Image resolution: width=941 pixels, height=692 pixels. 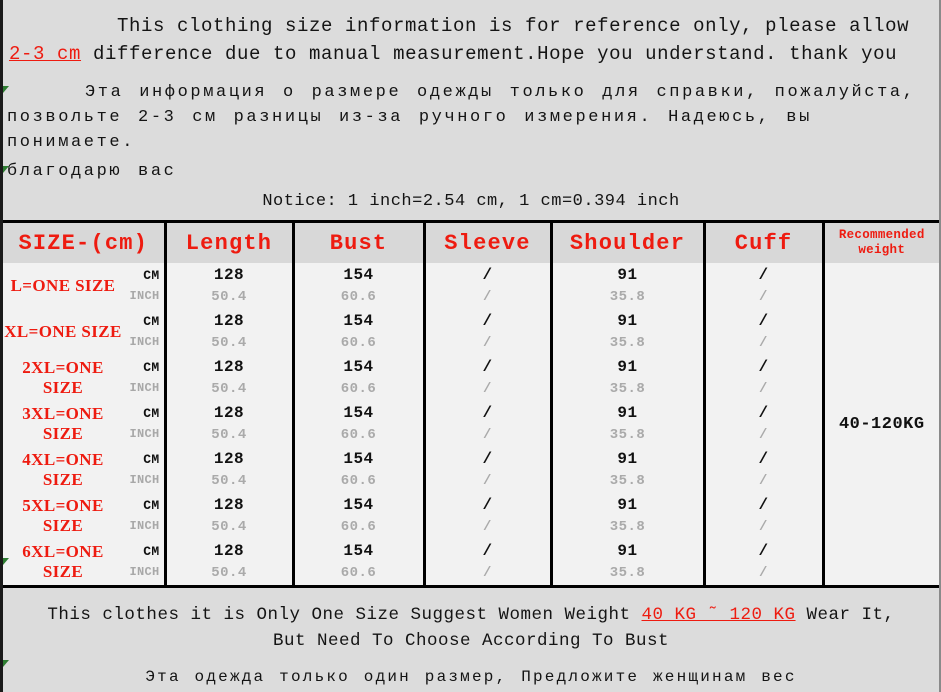 I want to click on column-header-bust: Bust, so click(x=359, y=242).